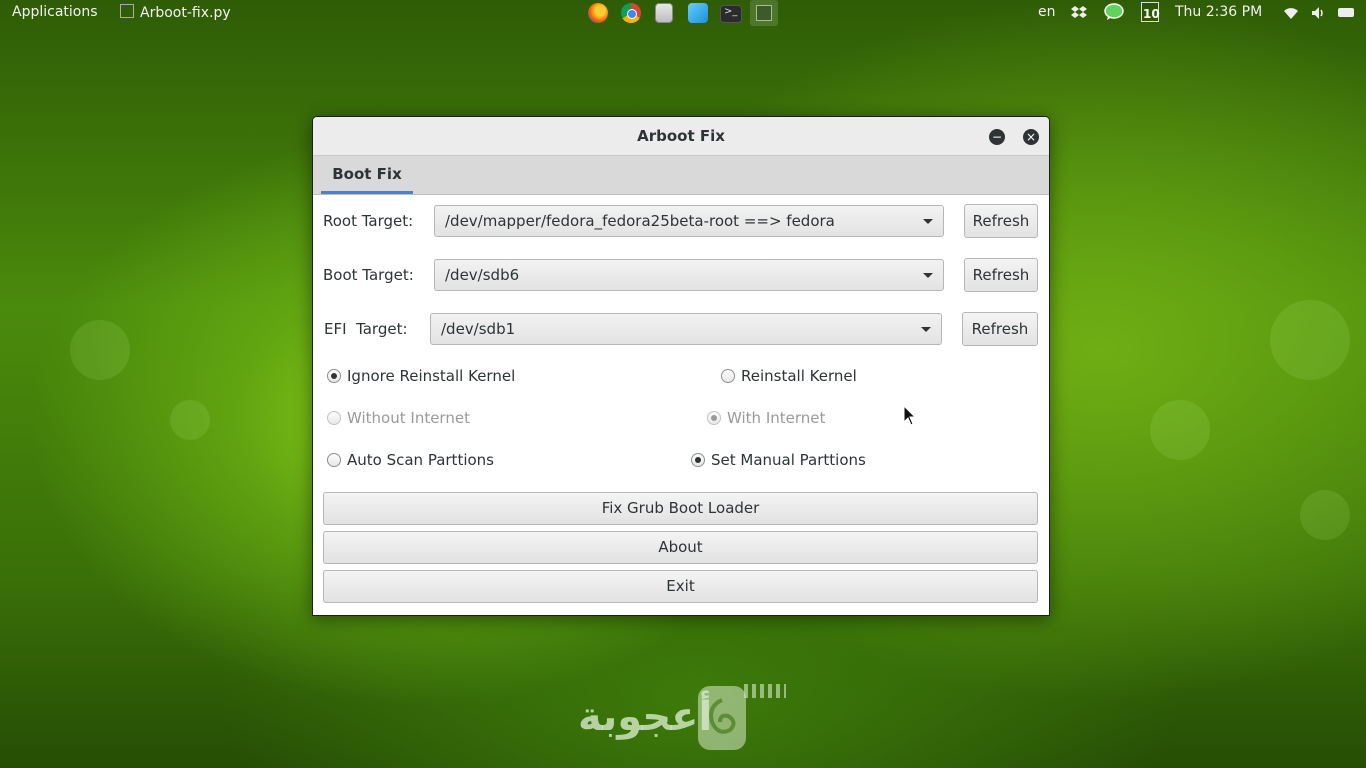 The image size is (1366, 768). I want to click on watermark-text: أعجوبة, so click(645, 717).